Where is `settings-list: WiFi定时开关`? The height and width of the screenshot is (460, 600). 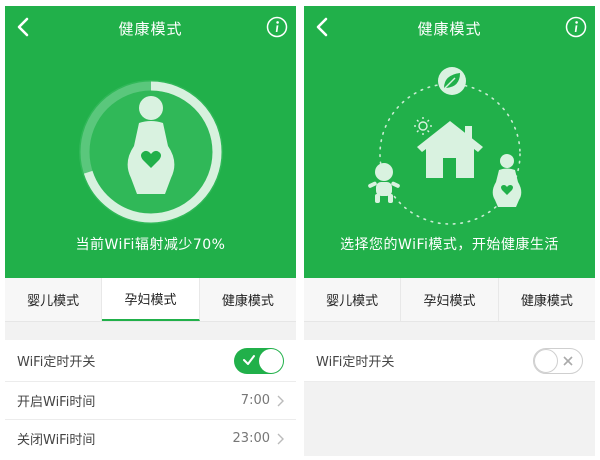 settings-list: WiFi定时开关 is located at coordinates (449, 361).